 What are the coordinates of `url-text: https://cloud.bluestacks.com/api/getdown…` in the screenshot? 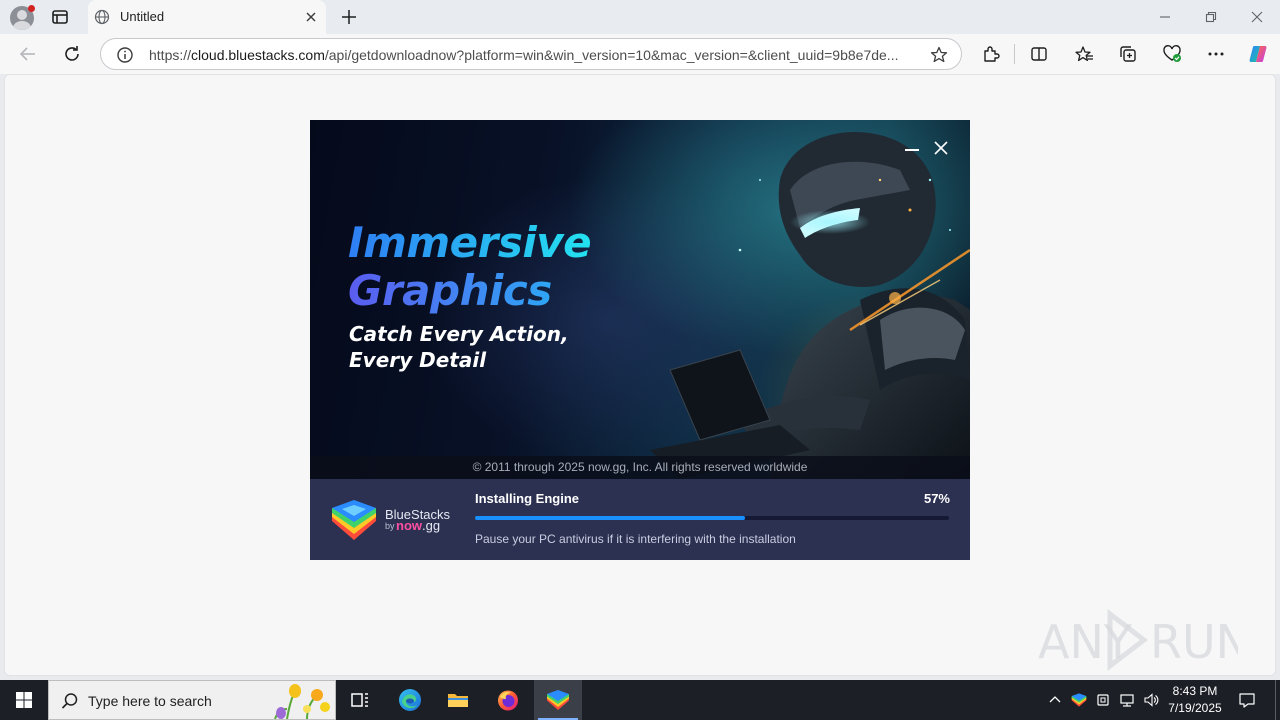 It's located at (531, 55).